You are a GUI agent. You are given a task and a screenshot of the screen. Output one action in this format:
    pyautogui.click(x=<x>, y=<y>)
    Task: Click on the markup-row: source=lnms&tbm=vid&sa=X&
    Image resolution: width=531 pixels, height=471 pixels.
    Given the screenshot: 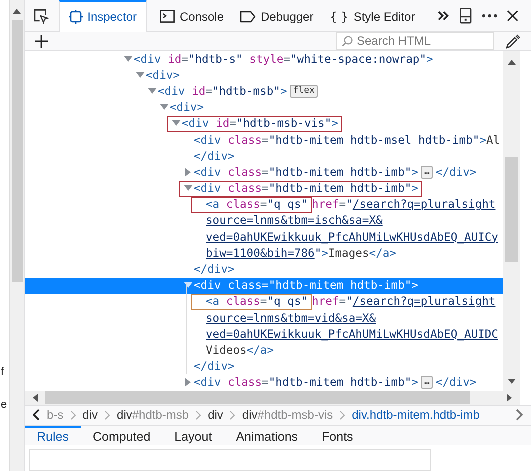 What is the action you would take?
    pyautogui.click(x=264, y=318)
    